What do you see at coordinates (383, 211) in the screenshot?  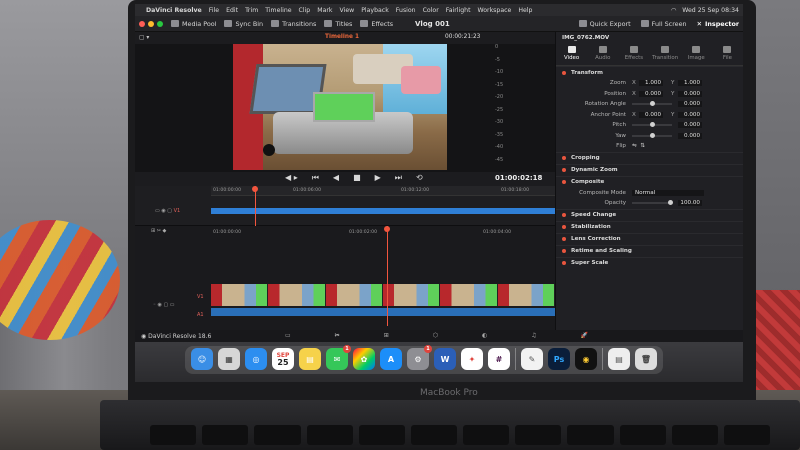 I see `upper-track-clip` at bounding box center [383, 211].